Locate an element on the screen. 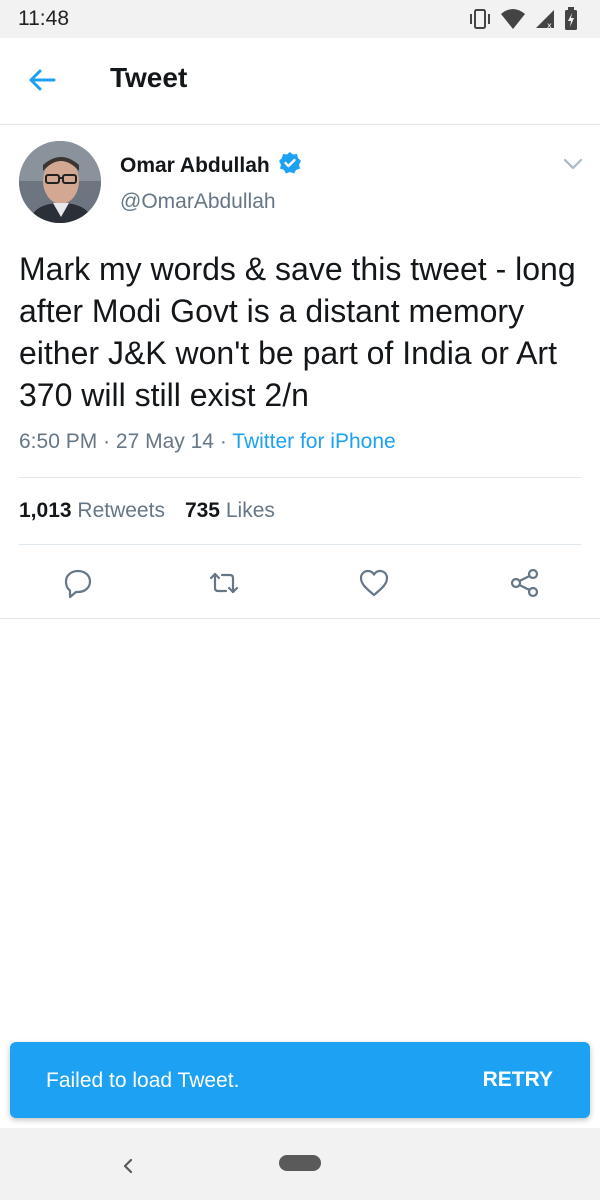 This screenshot has width=600, height=1200. app-bar: Tweet is located at coordinates (300, 81).